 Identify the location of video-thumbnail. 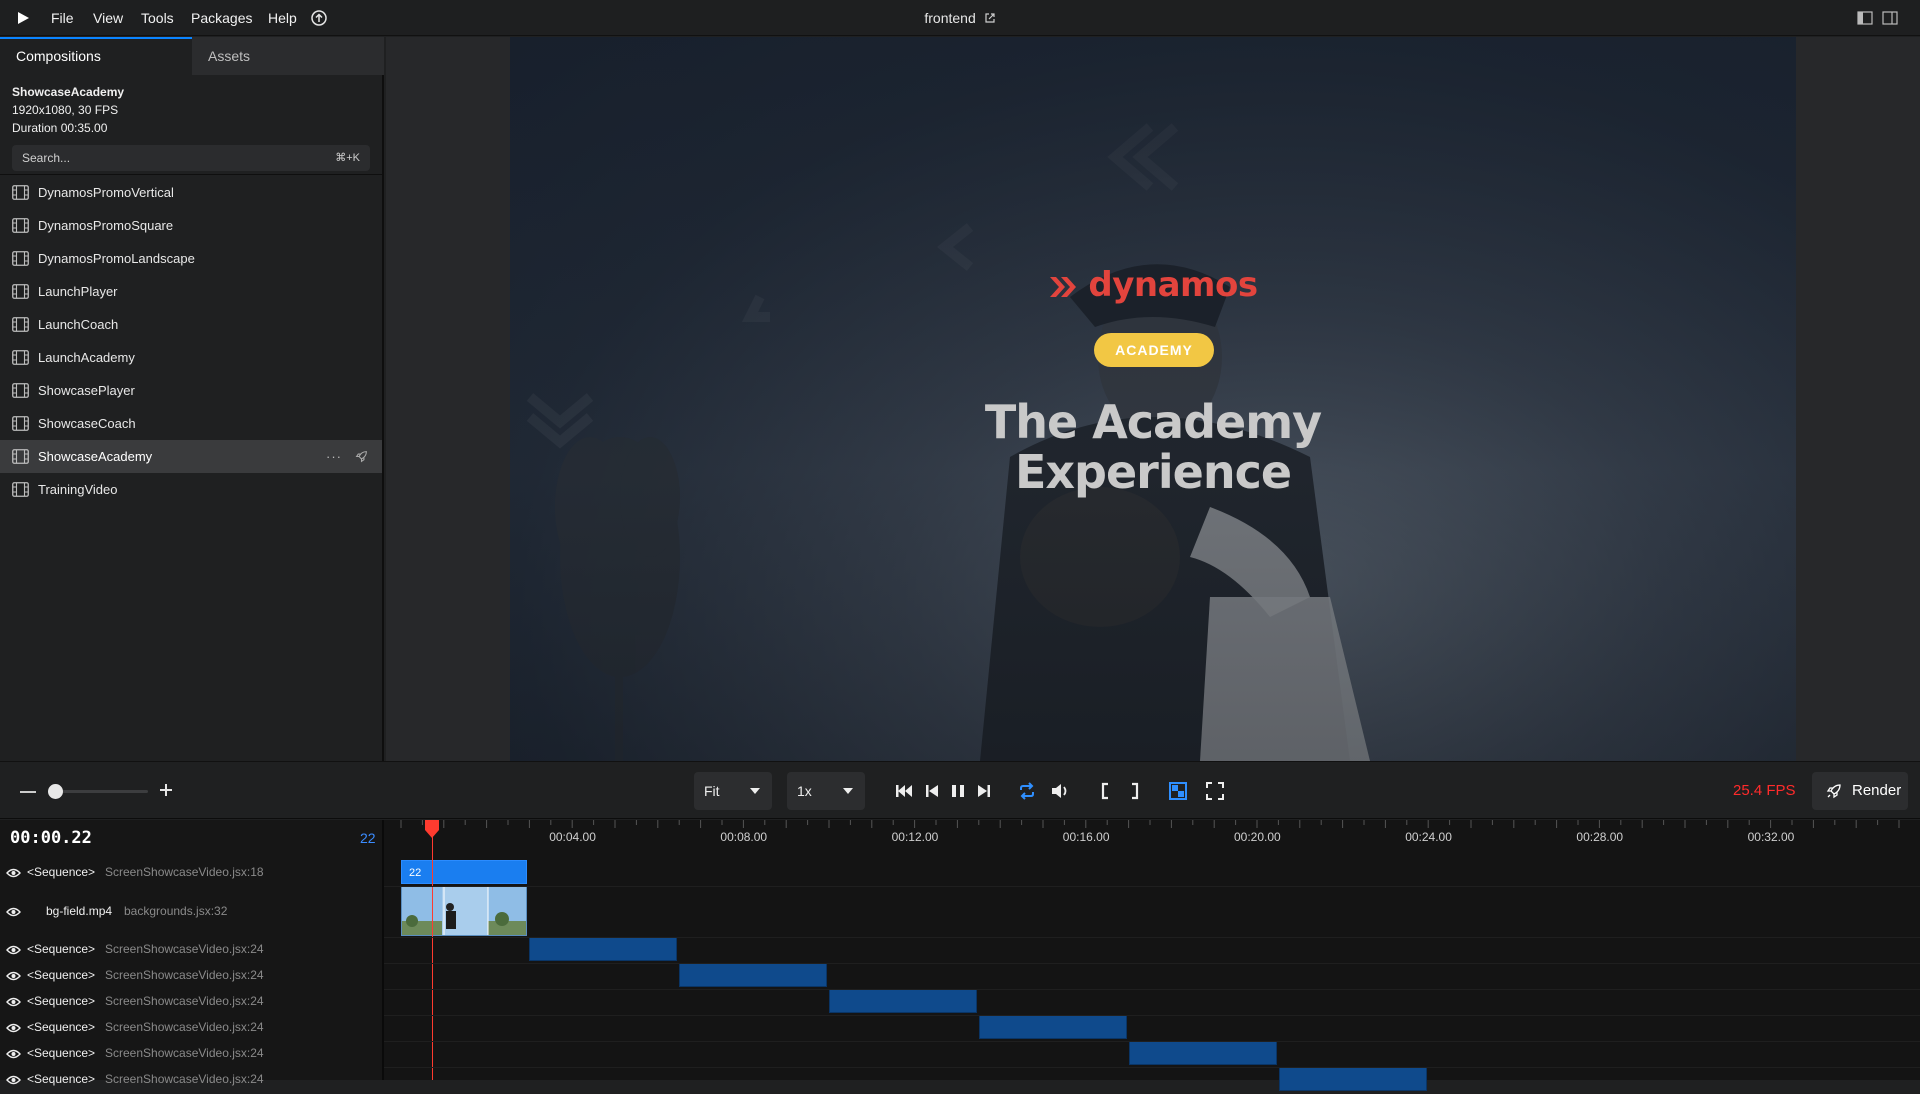
(464, 911).